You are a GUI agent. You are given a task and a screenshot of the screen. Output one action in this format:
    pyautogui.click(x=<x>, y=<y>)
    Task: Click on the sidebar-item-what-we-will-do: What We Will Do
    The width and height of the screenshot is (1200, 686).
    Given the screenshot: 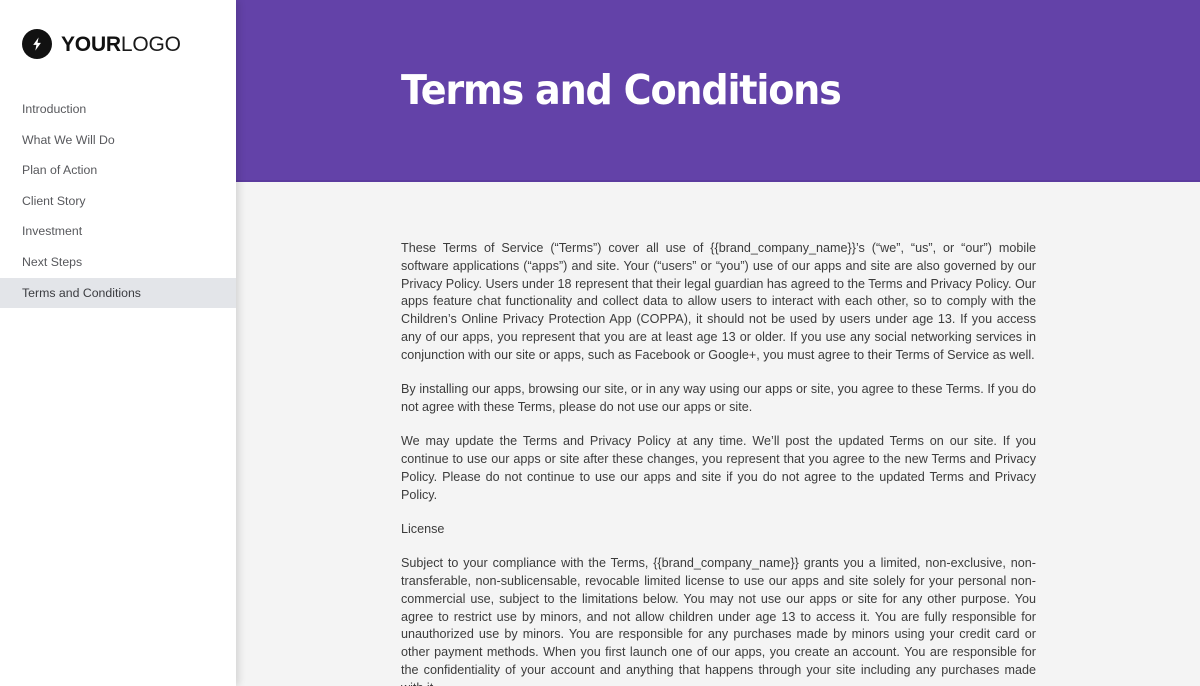 What is the action you would take?
    pyautogui.click(x=118, y=140)
    